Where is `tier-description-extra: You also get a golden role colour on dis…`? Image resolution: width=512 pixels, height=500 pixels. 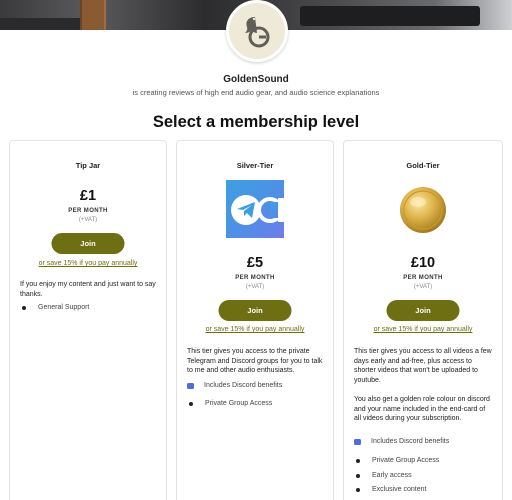
tier-description-extra: You also get a golden role colour on dis… is located at coordinates (422, 409).